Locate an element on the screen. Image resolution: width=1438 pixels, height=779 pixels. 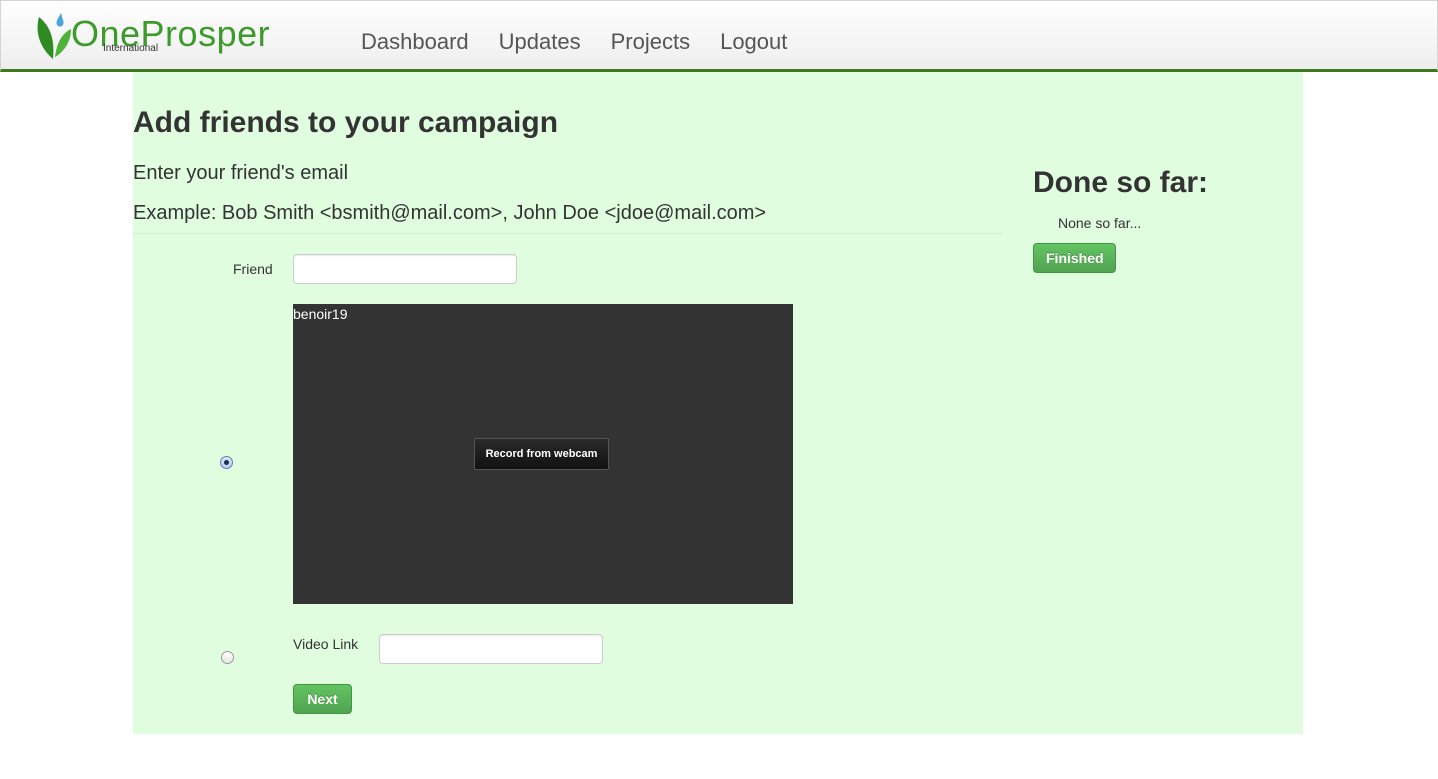
webcam-username: benoir19 is located at coordinates (320, 314).